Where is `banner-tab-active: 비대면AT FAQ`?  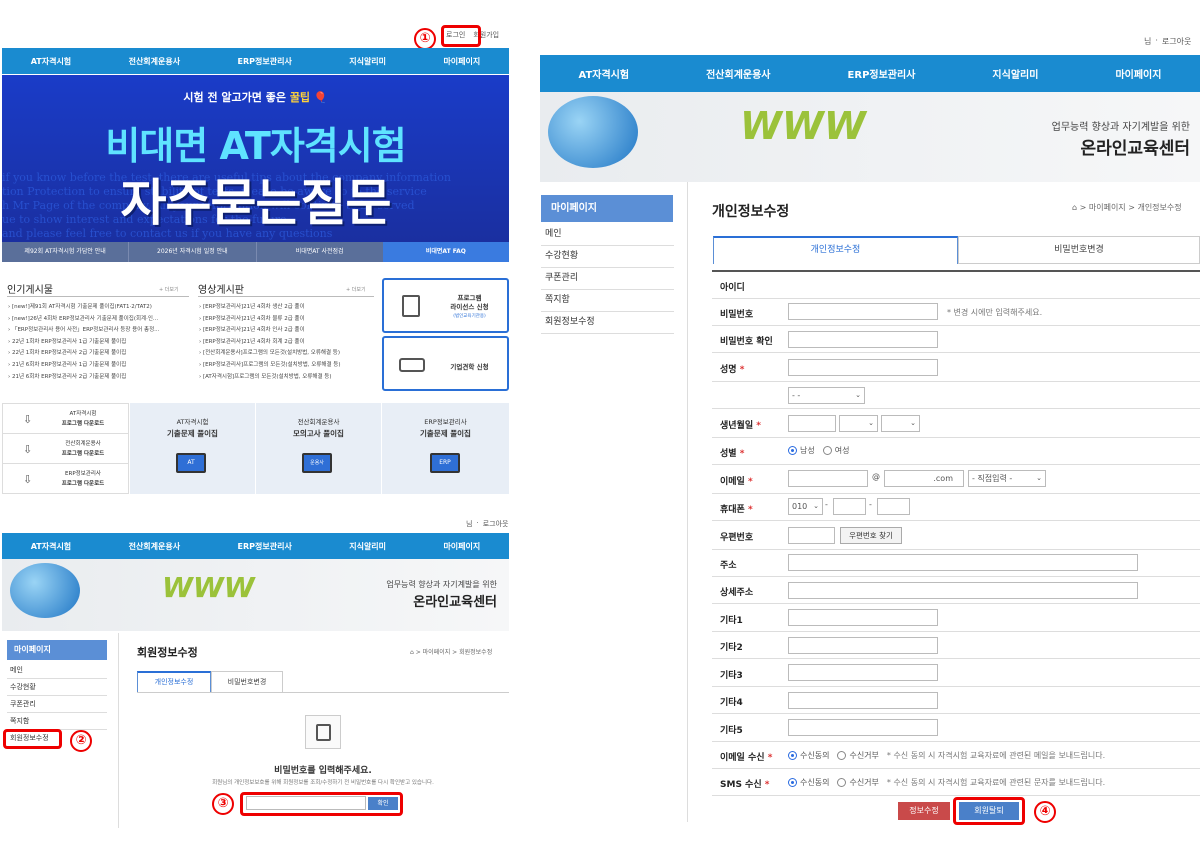
banner-tab-active: 비대면AT FAQ is located at coordinates (445, 252).